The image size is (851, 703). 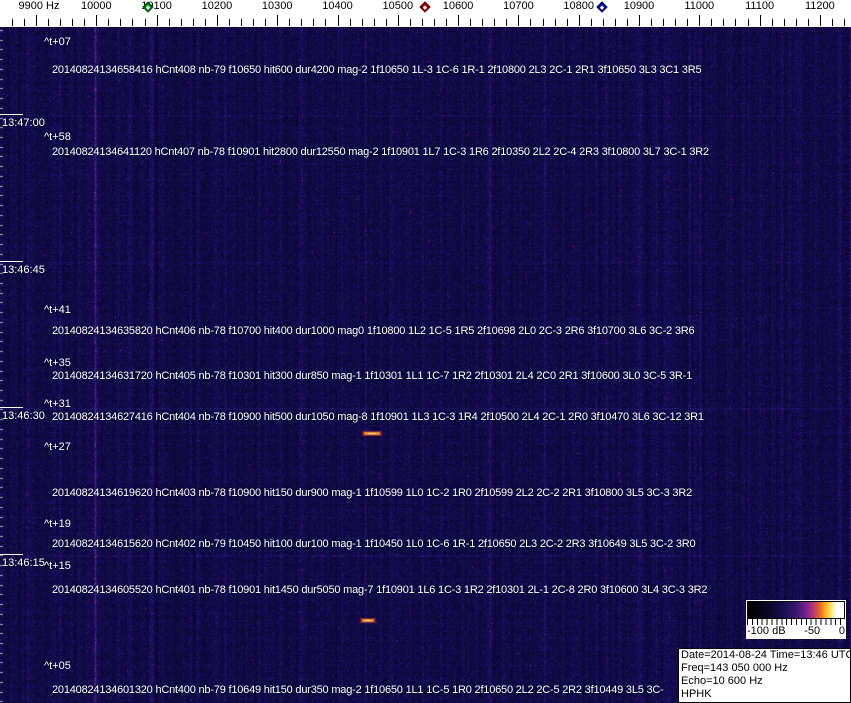 What do you see at coordinates (277, 6) in the screenshot?
I see `freq-axis-label: 10300` at bounding box center [277, 6].